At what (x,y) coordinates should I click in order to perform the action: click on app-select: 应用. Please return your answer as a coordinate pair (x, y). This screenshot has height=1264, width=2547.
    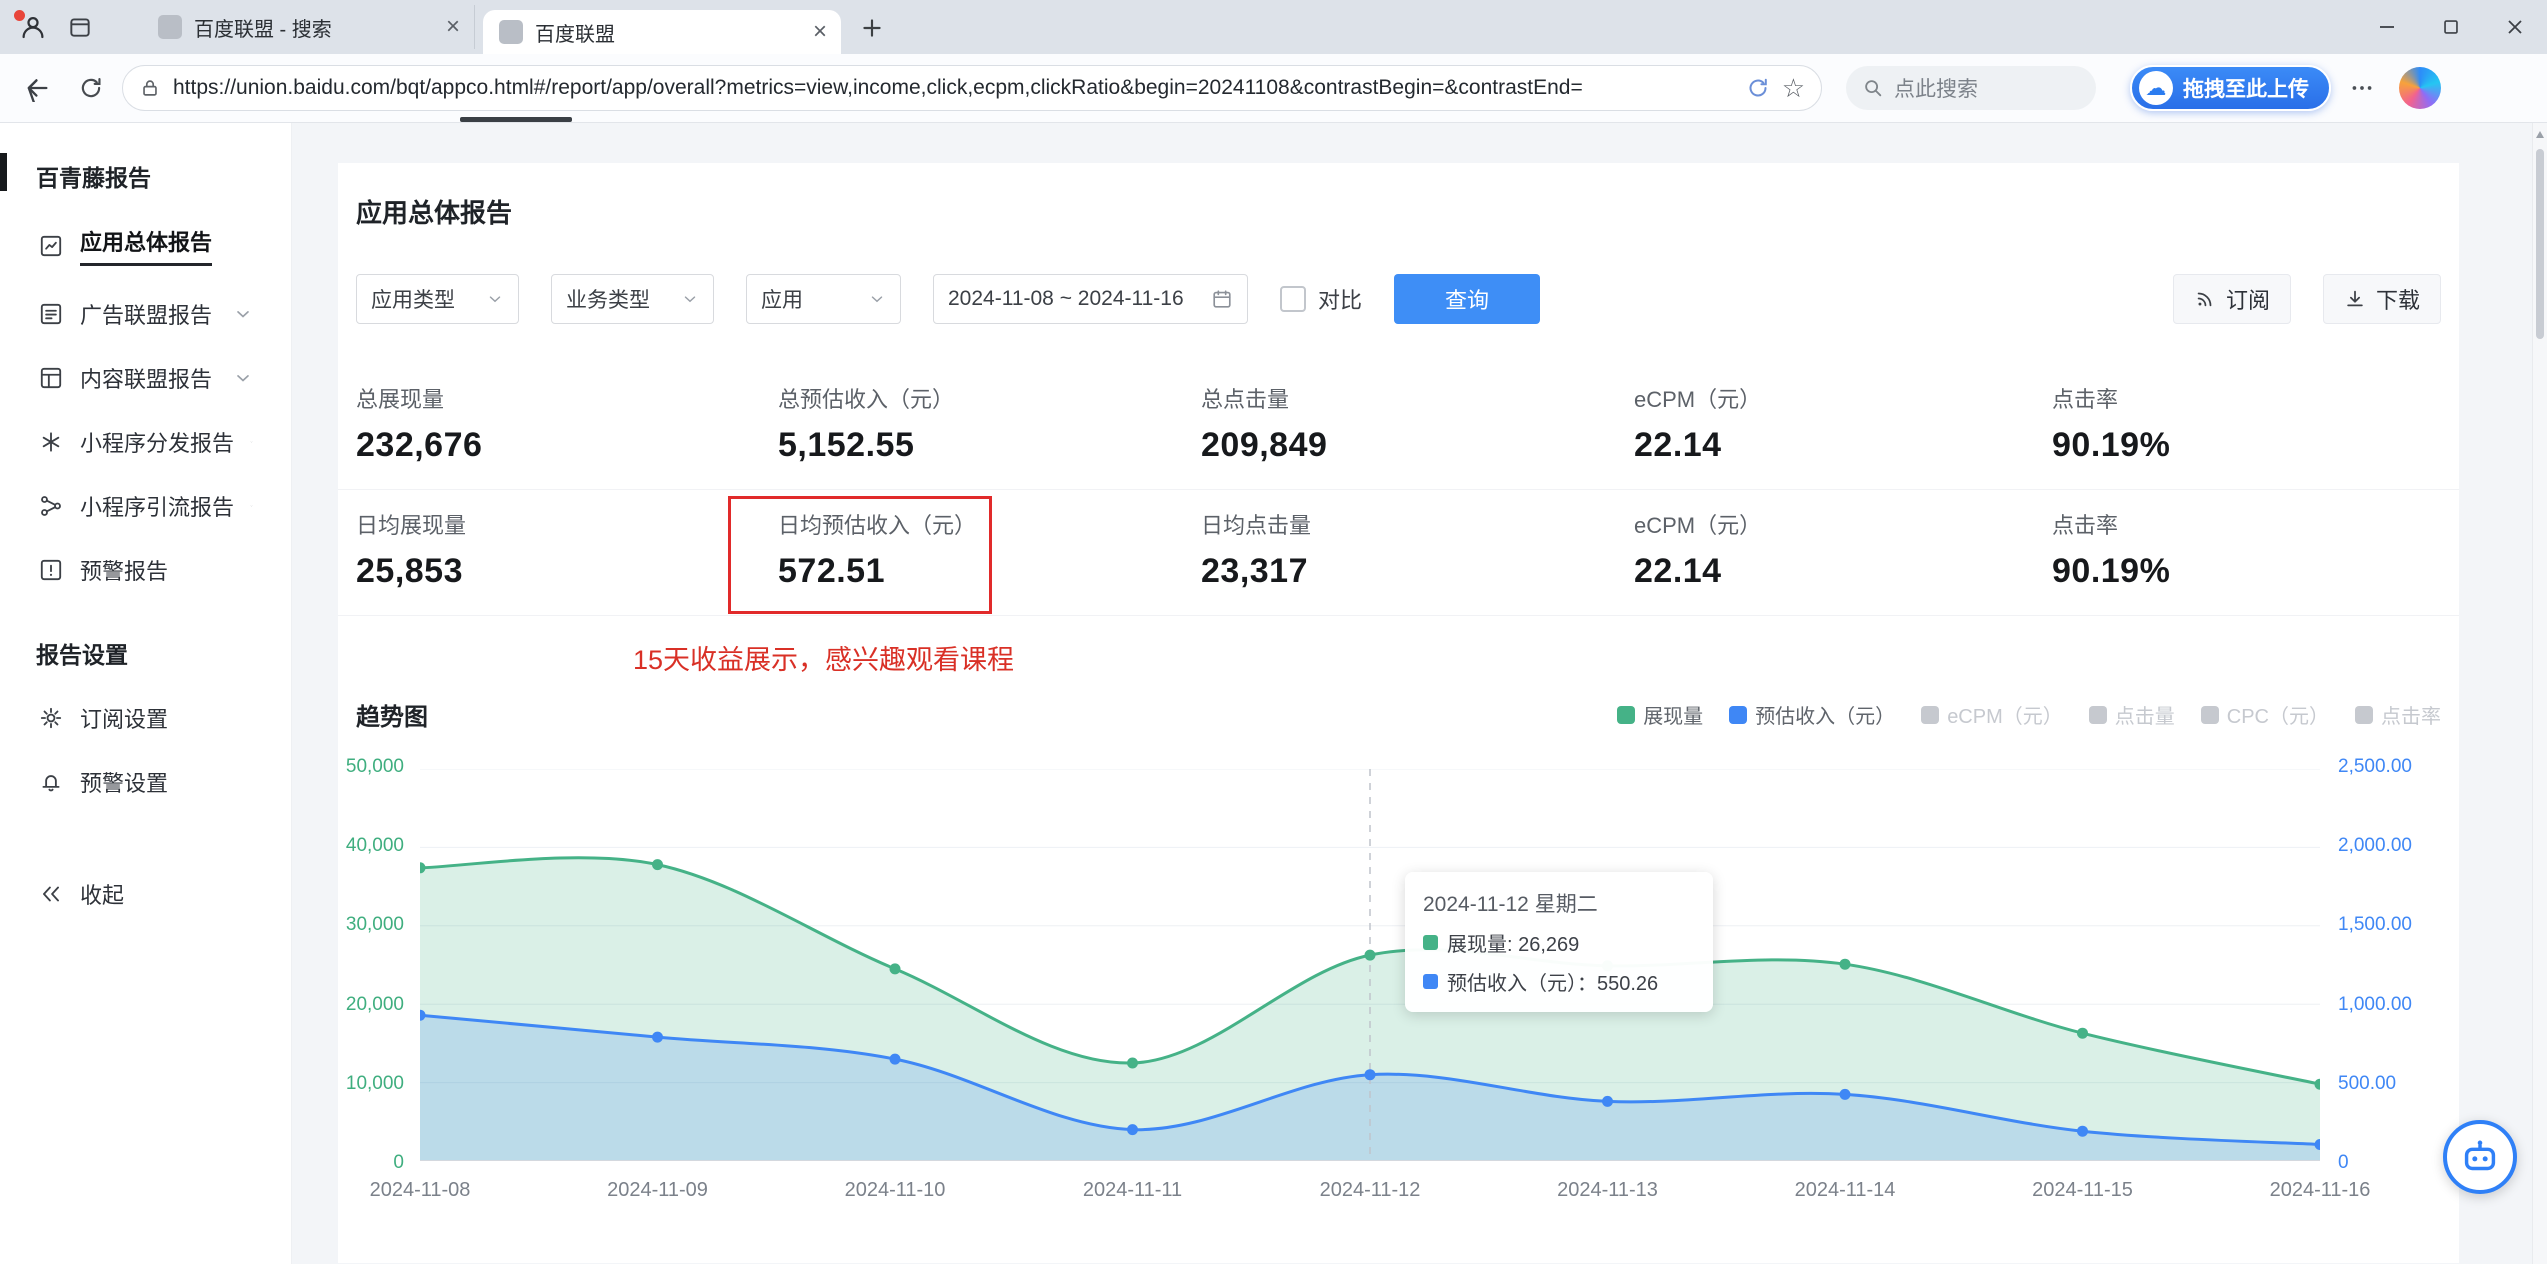
    Looking at the image, I should click on (823, 299).